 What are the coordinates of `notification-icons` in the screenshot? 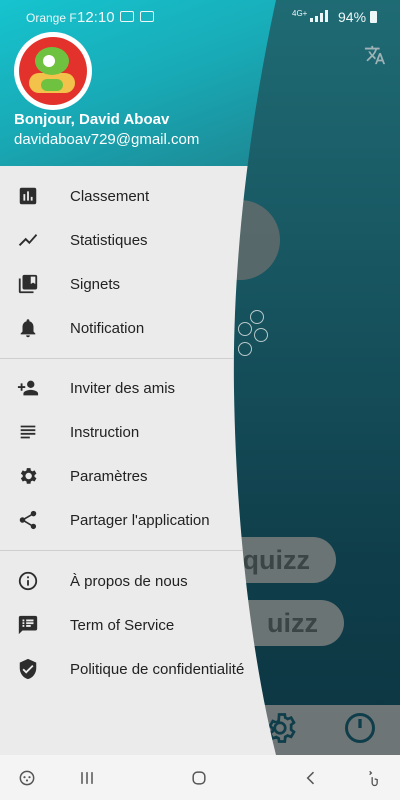 It's located at (137, 16).